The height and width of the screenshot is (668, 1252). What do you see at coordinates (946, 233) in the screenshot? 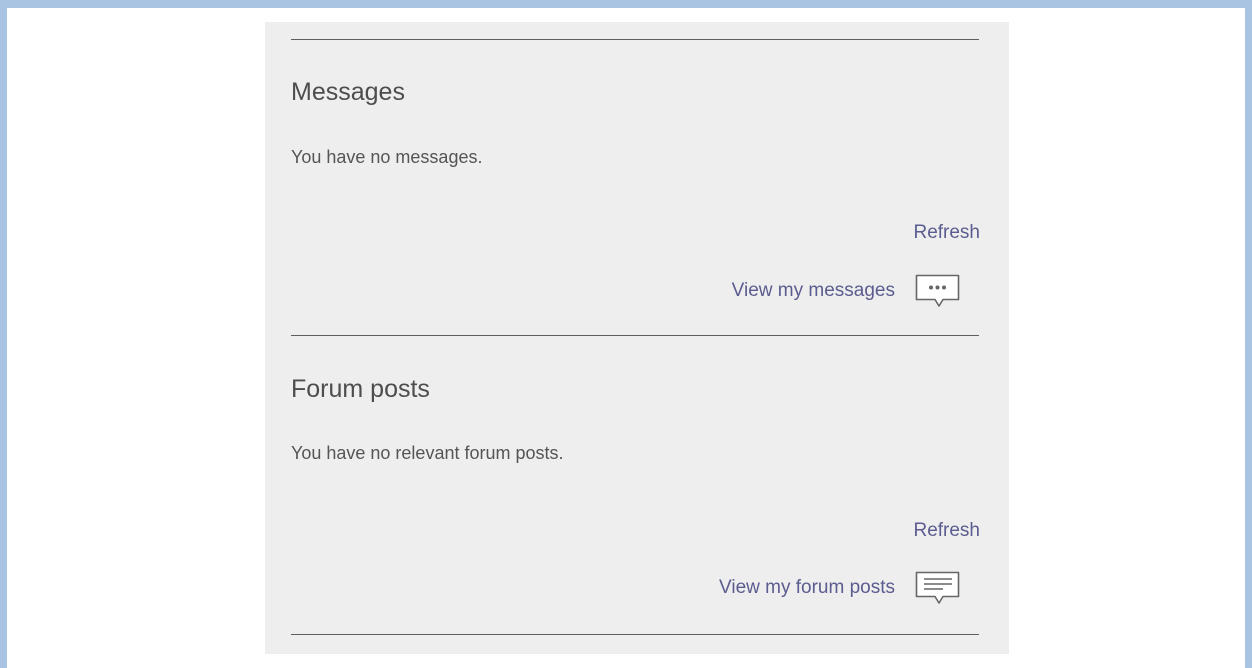
I see `messages-refresh-link: Refresh` at bounding box center [946, 233].